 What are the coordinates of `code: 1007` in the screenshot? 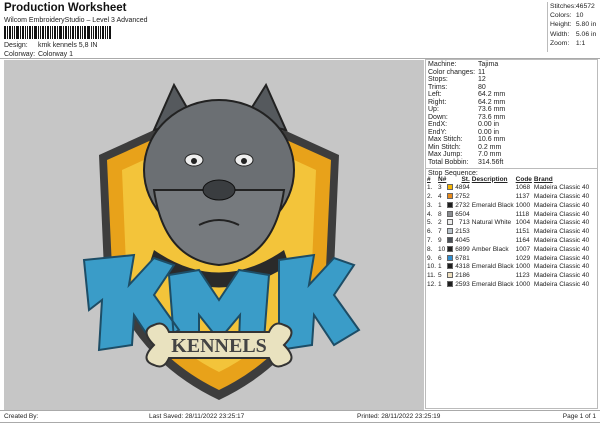 It's located at (523, 249).